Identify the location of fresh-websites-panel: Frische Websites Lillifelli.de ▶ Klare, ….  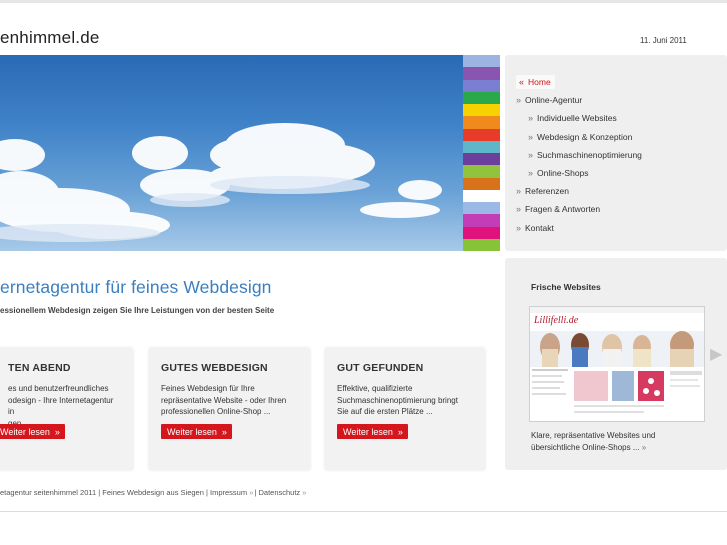
(616, 364).